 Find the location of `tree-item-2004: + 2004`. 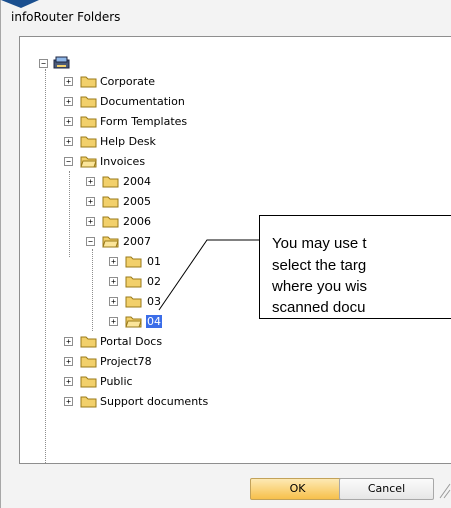

tree-item-2004: + 2004 is located at coordinates (170, 182).